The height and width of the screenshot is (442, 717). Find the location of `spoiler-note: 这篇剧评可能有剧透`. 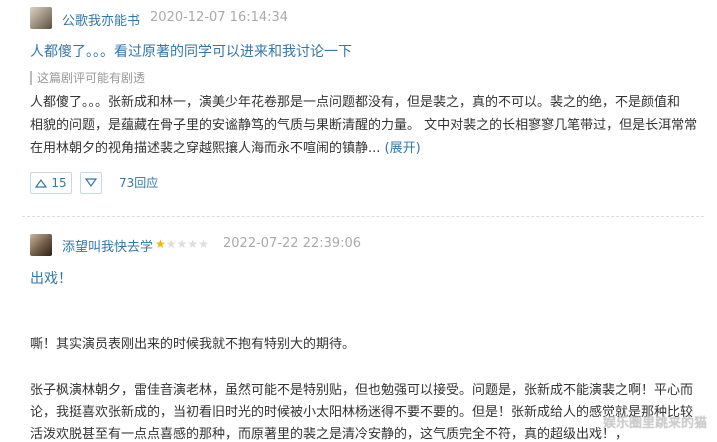

spoiler-note: 这篇剧评可能有剧透 is located at coordinates (87, 78).